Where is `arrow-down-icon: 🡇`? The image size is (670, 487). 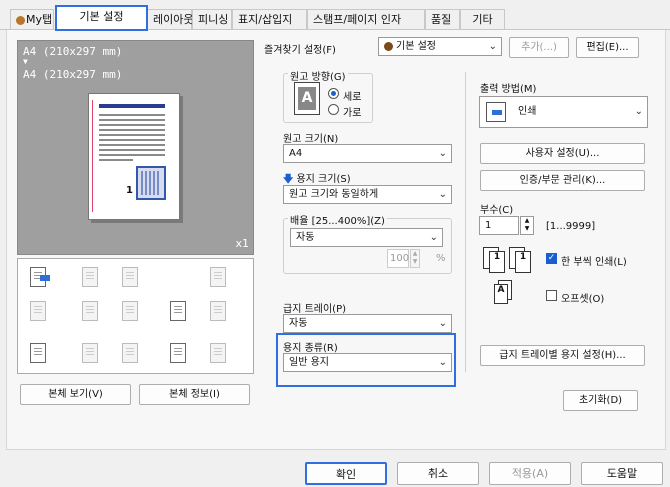
arrow-down-icon: 🡇 is located at coordinates (288, 179).